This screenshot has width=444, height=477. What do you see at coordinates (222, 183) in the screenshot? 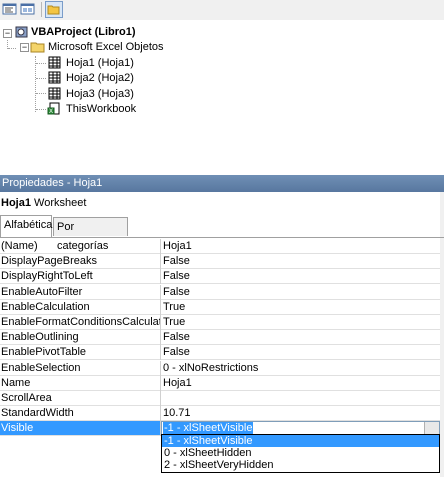
I see `properties-title-bar: Propiedades - Hoja1` at bounding box center [222, 183].